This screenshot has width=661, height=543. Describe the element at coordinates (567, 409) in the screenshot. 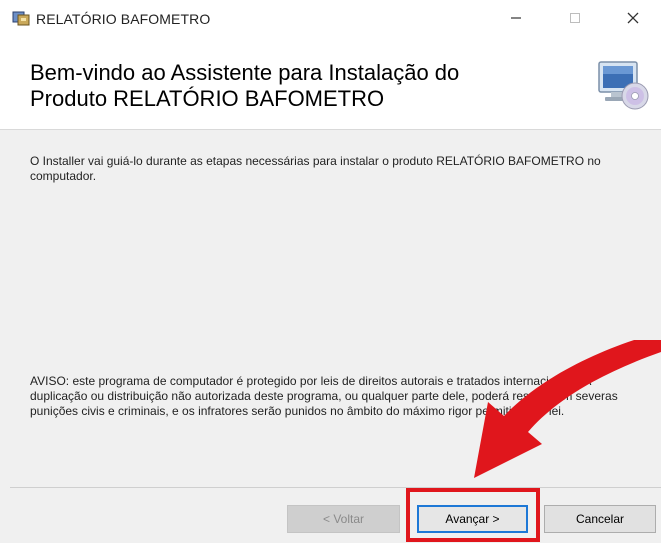

I see `red-arrow-annotation` at that location.